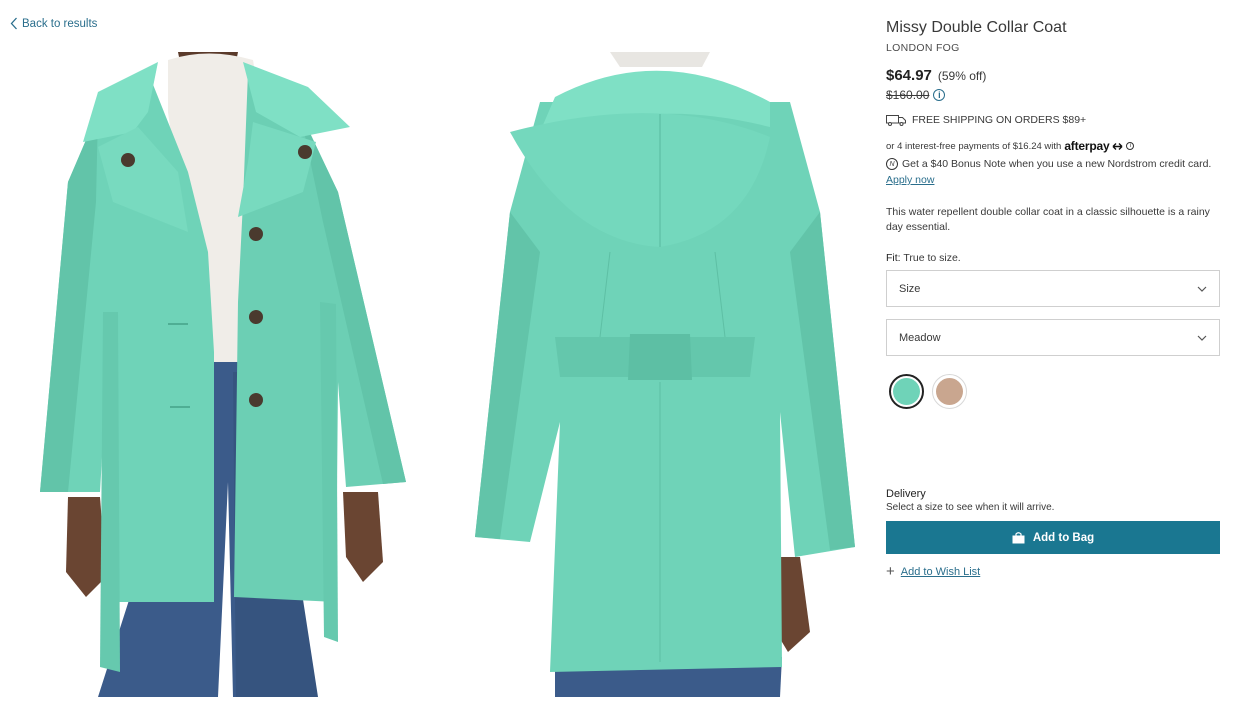 Image resolution: width=1236 pixels, height=708 pixels. I want to click on apply-now-link: Apply now, so click(910, 180).